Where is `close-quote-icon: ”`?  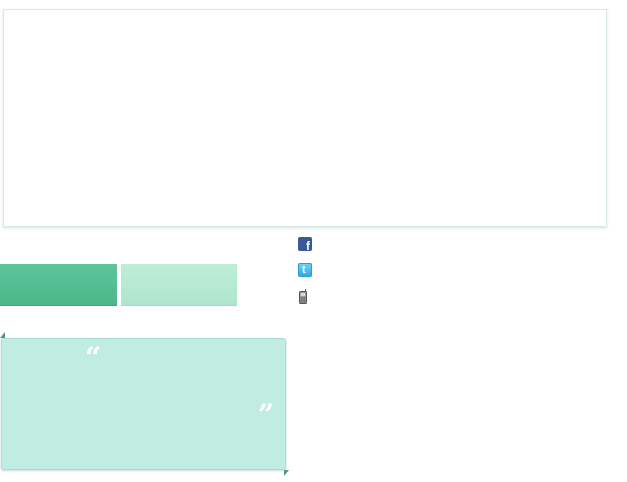 close-quote-icon: ” is located at coordinates (266, 414).